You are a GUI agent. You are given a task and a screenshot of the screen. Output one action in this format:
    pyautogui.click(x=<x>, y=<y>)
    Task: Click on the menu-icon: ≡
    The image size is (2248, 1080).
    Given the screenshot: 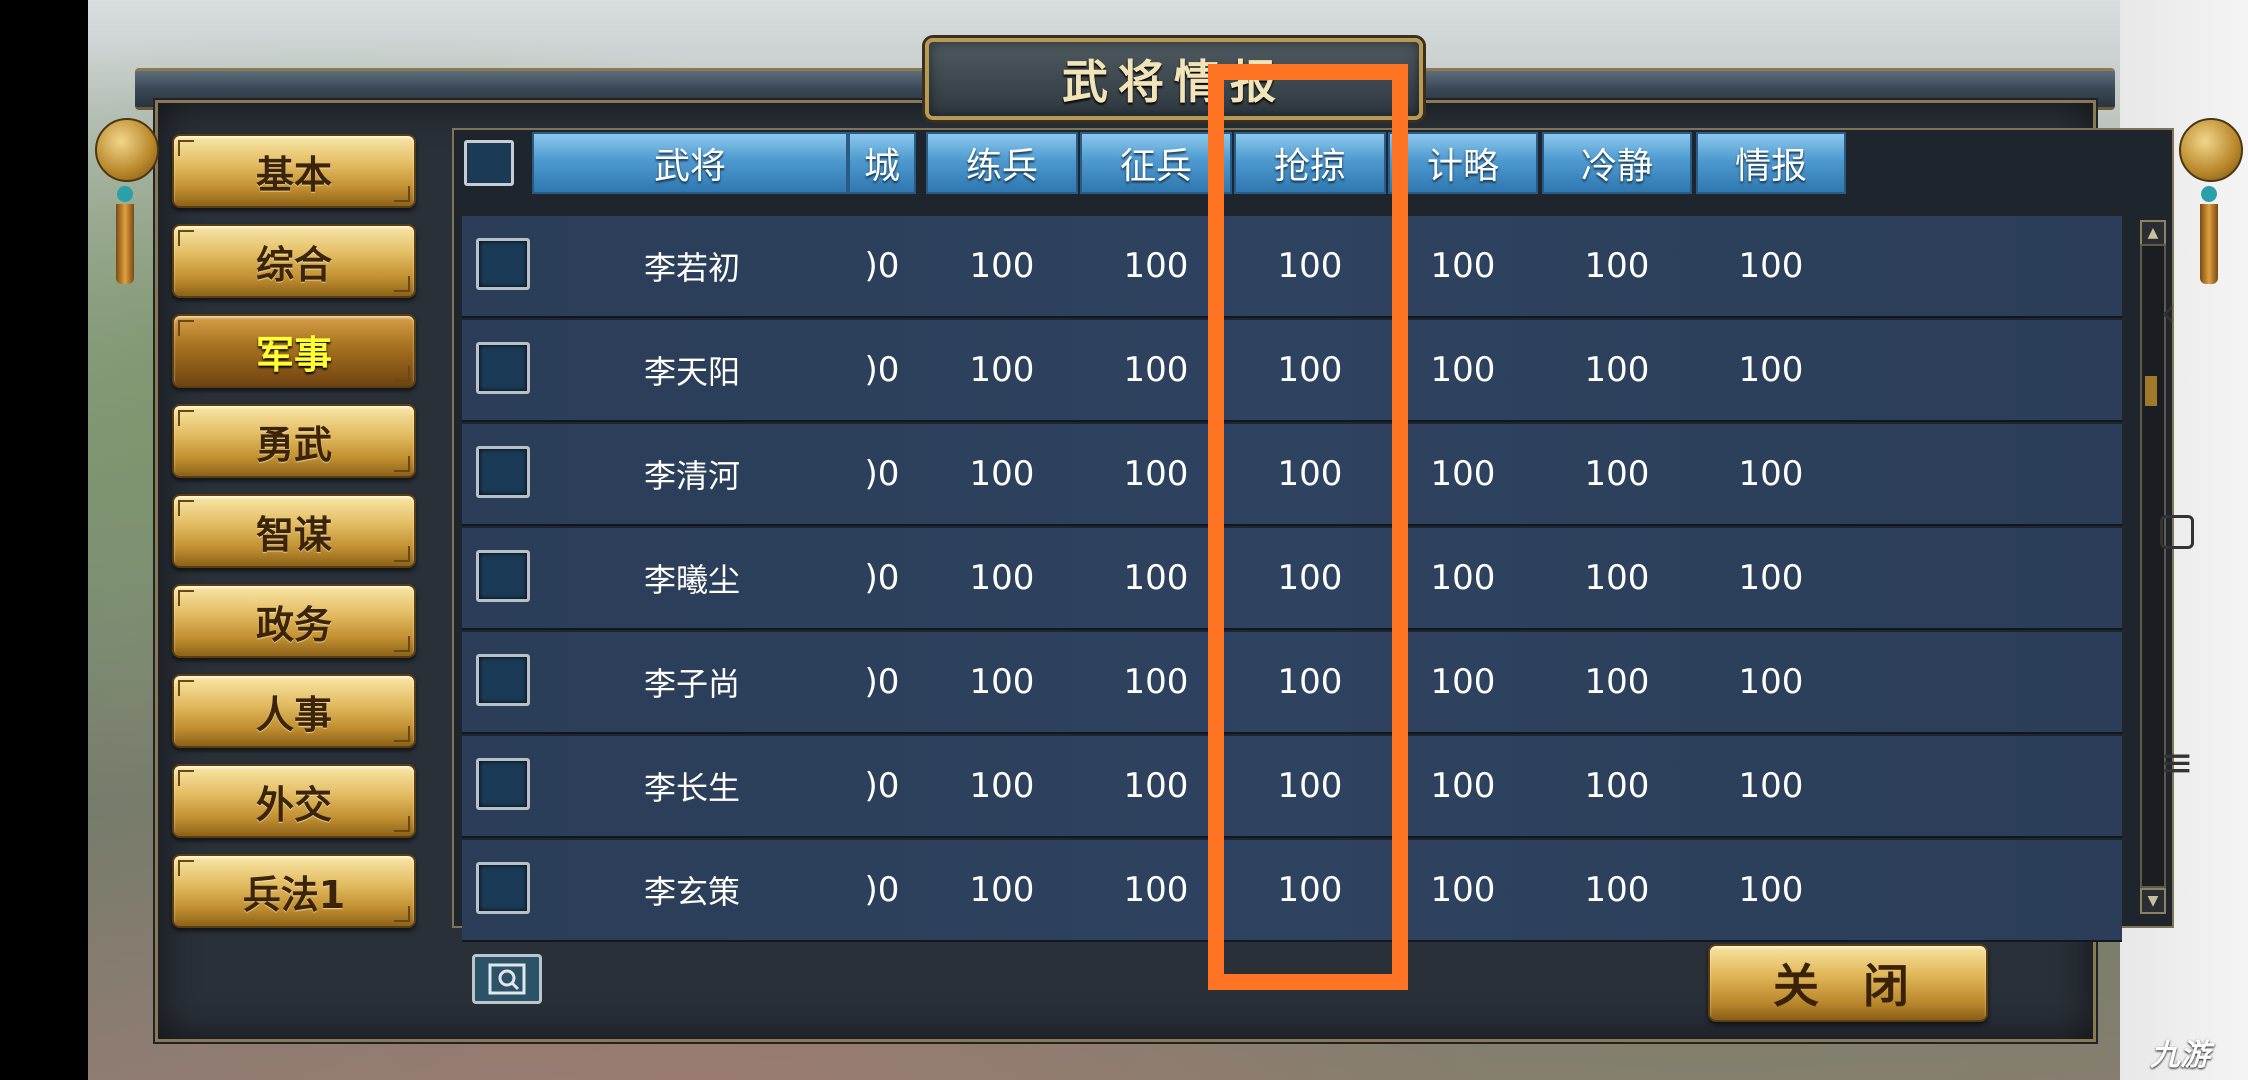 What is the action you would take?
    pyautogui.click(x=2177, y=763)
    